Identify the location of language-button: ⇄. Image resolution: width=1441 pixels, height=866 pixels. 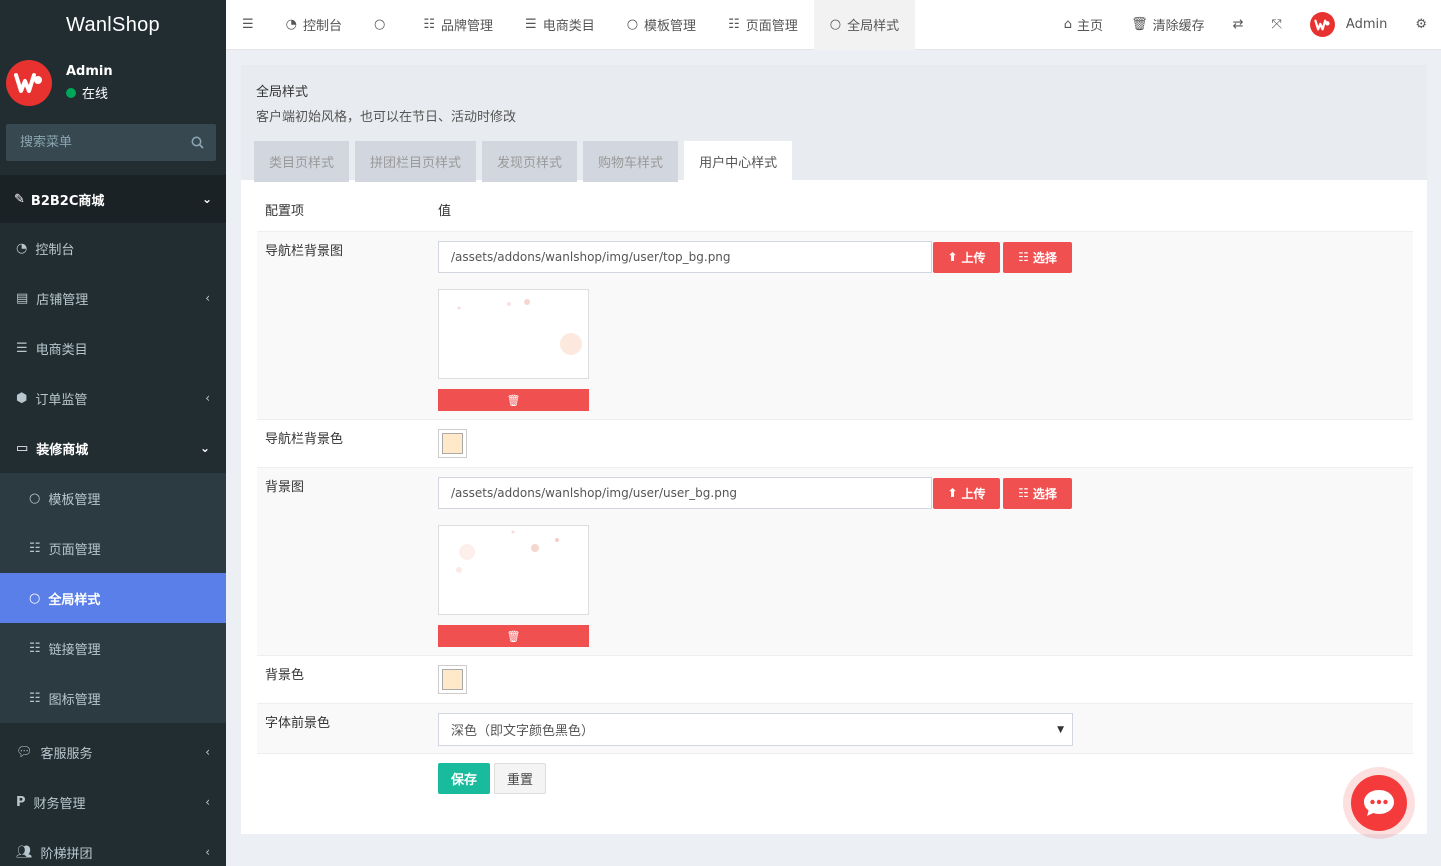
(1238, 25).